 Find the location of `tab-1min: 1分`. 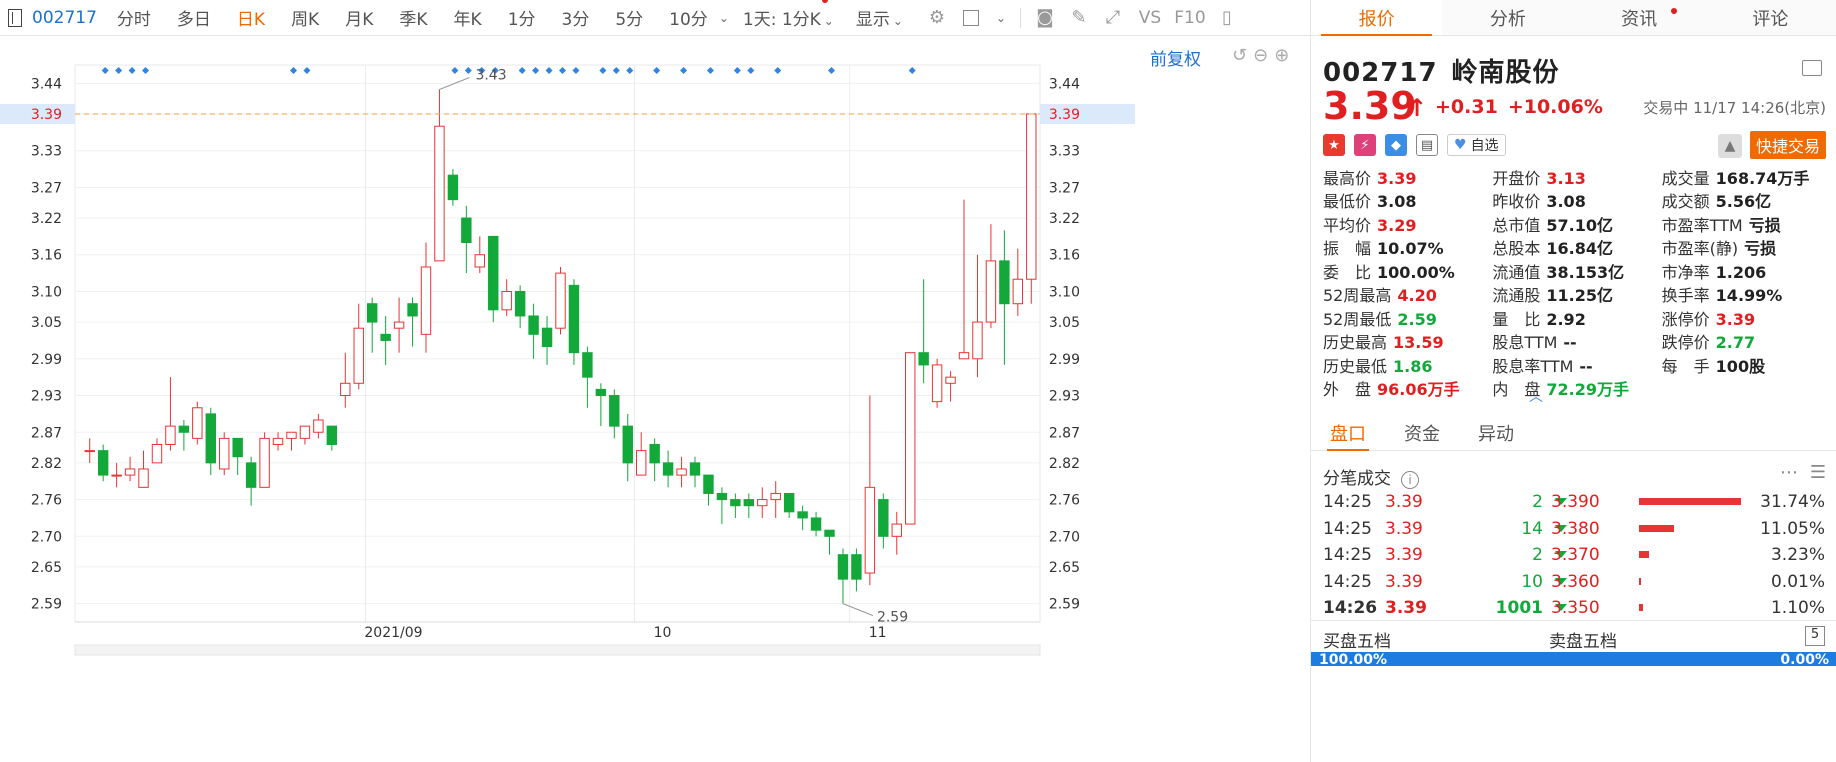

tab-1min: 1分 is located at coordinates (522, 17).